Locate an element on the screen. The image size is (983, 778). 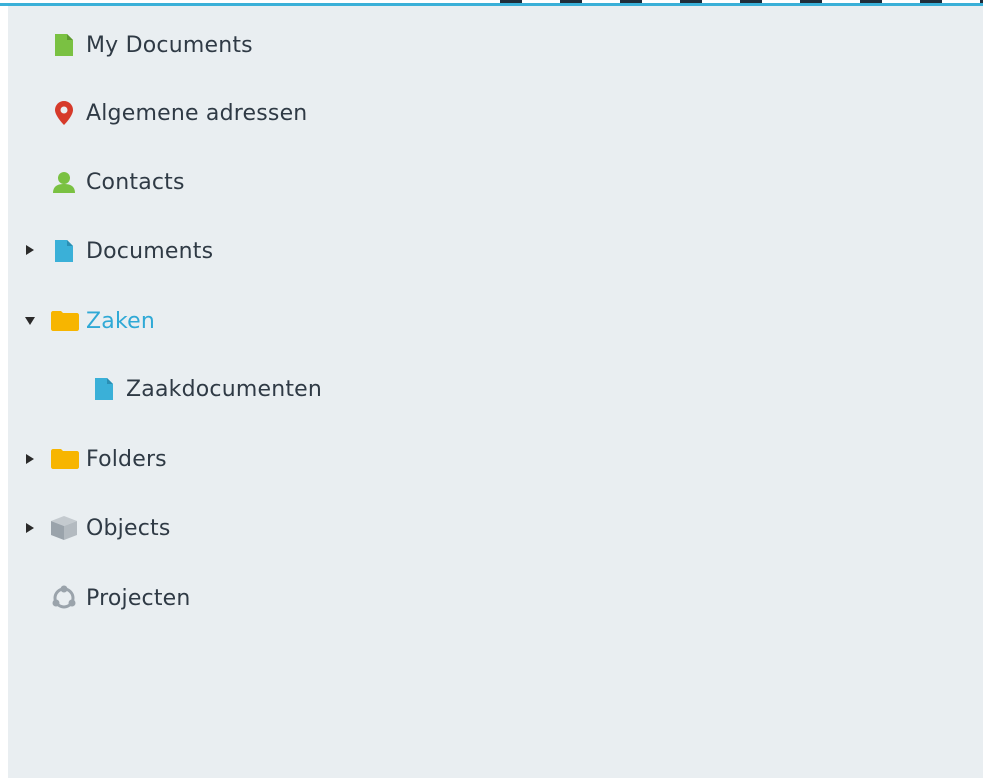
tree-item-folders: Folders is located at coordinates (108, 459).